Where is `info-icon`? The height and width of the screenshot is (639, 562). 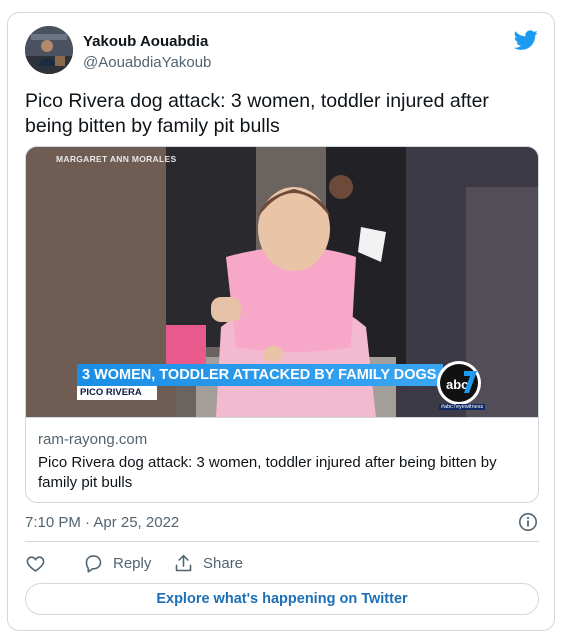 info-icon is located at coordinates (528, 522).